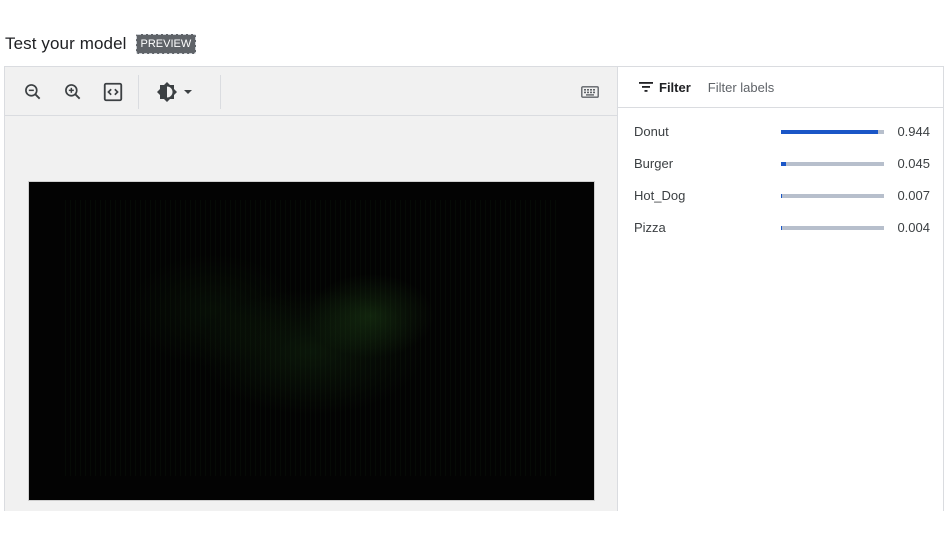 This screenshot has width=949, height=541. I want to click on prediction-score: 0.045, so click(913, 163).